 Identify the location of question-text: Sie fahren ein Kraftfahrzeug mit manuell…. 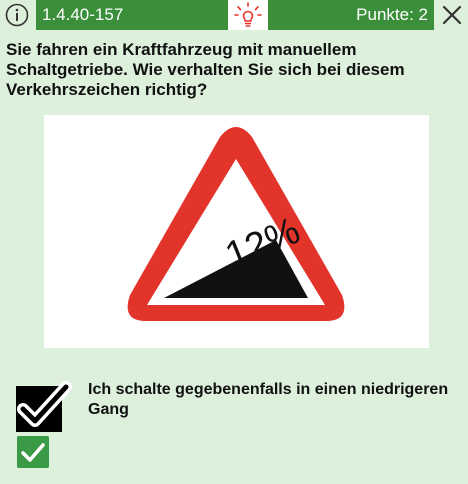
(205, 69).